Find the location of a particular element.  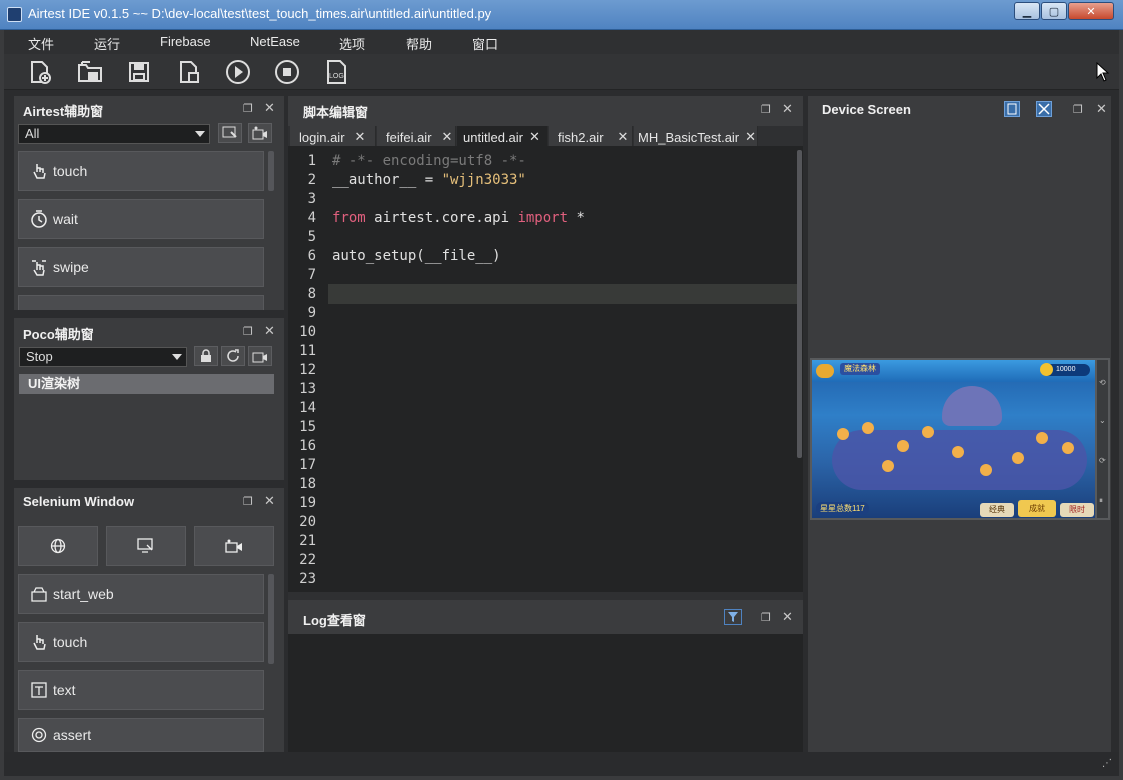

tab-mh-basictest: MH_BasicTest.air ✕ is located at coordinates (696, 137).